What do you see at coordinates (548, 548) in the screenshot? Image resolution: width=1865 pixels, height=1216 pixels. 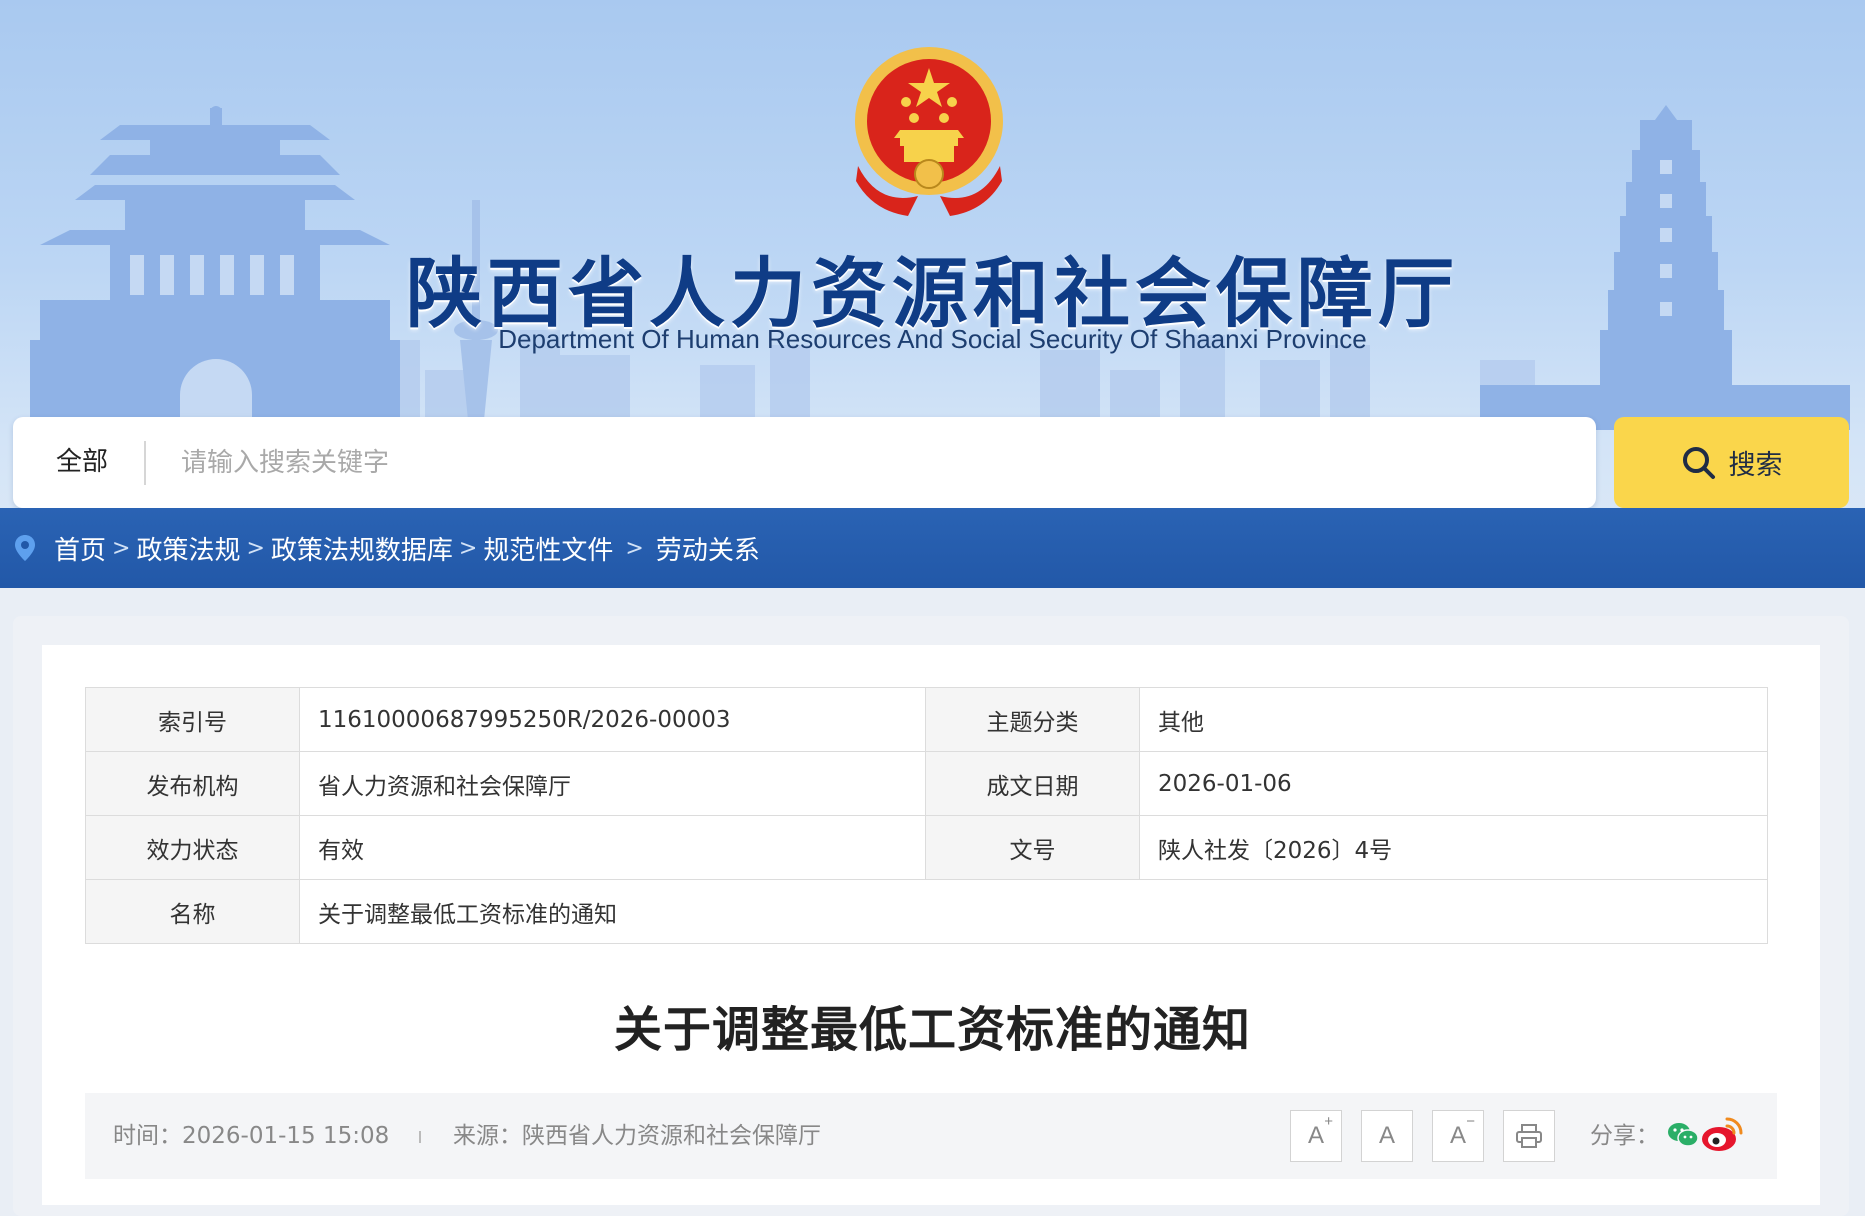 I see `breadcrumb-normative-documents: 规范性文件` at bounding box center [548, 548].